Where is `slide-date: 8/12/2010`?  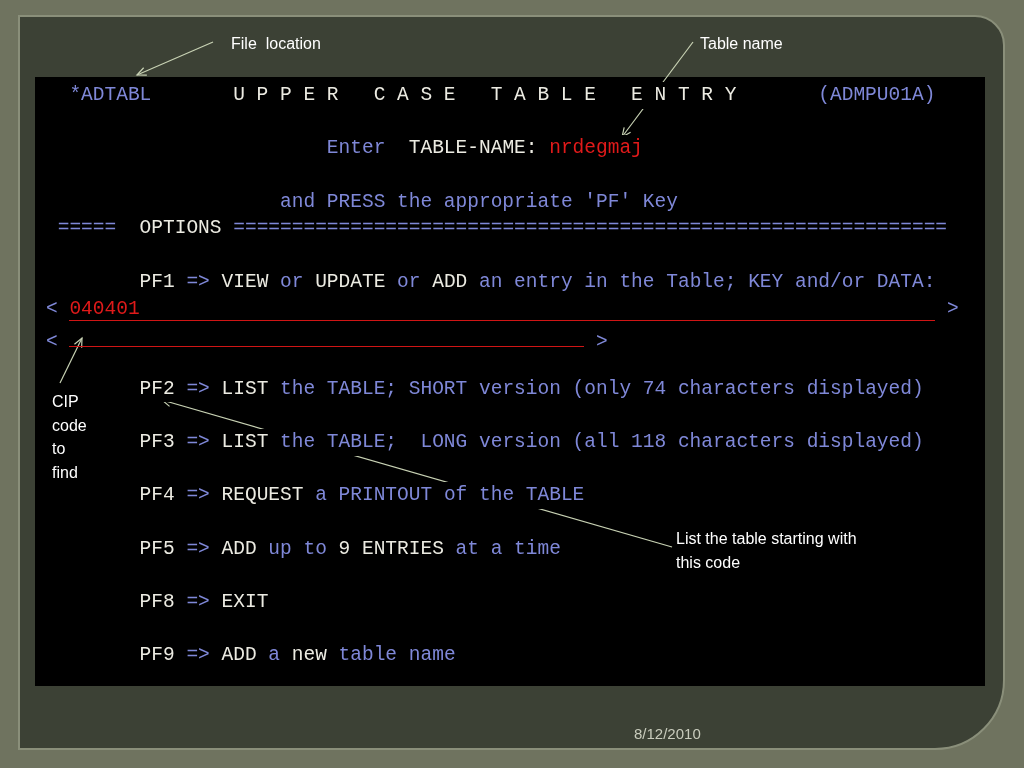
slide-date: 8/12/2010 is located at coordinates (667, 733).